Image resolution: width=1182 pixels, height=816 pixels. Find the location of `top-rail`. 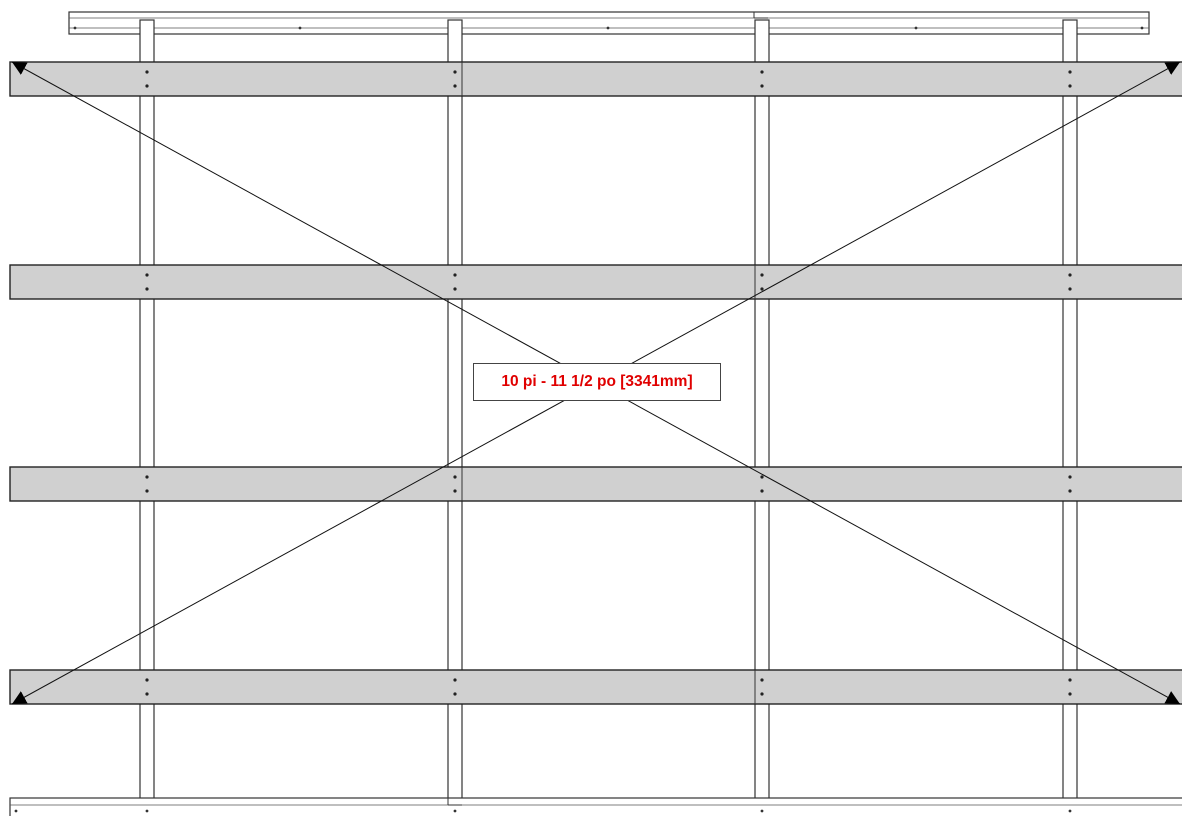

top-rail is located at coordinates (609, 23).